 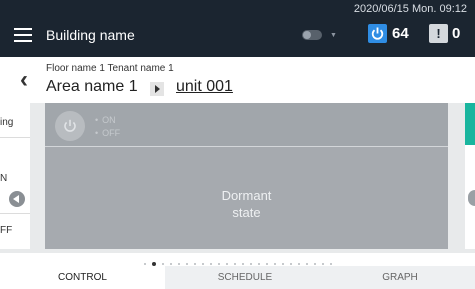 I want to click on power-button-icon, so click(x=70, y=126).